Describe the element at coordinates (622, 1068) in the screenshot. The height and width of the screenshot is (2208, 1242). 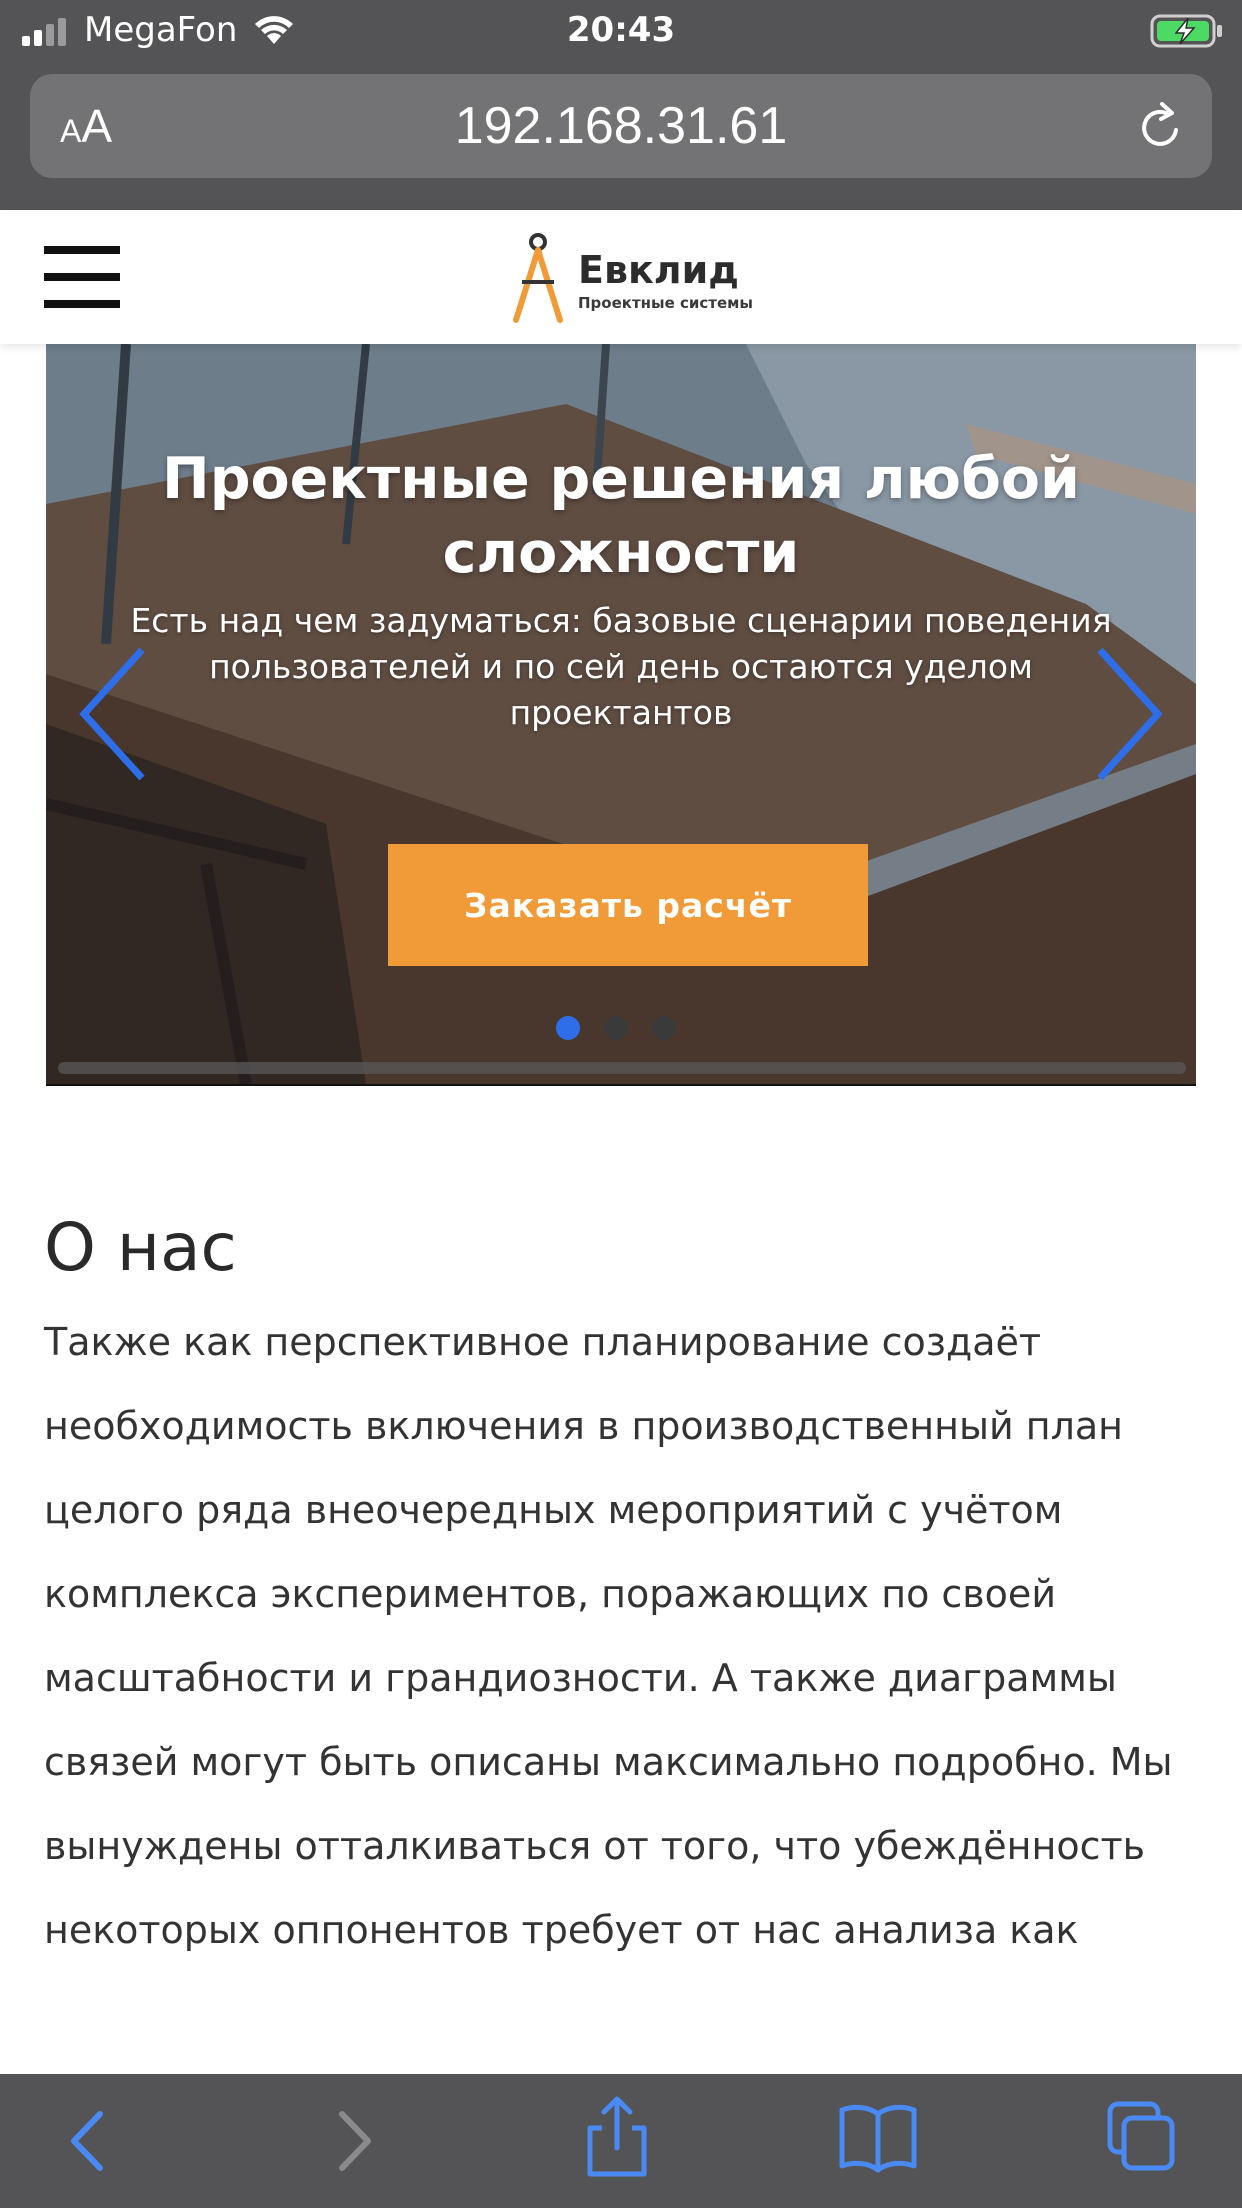
I see `hero-scrollbar` at that location.